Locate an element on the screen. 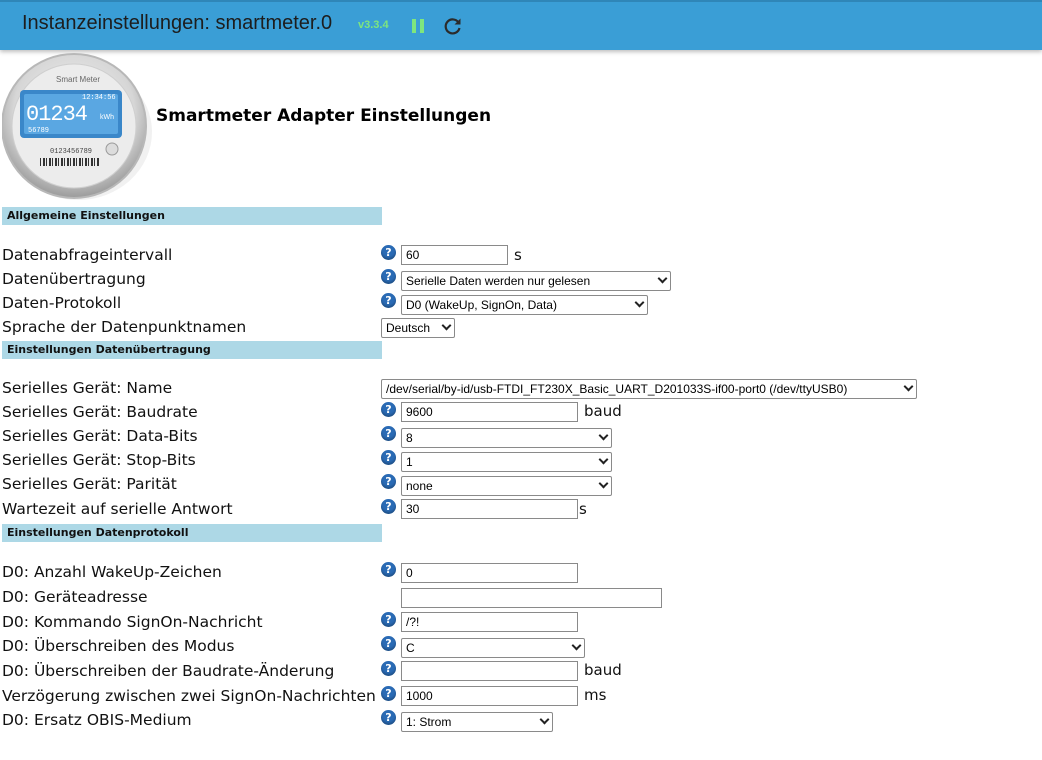 The height and width of the screenshot is (760, 1042). protocol-select-value: D0 (WakeUp, SignOn, Data) is located at coordinates (481, 305).